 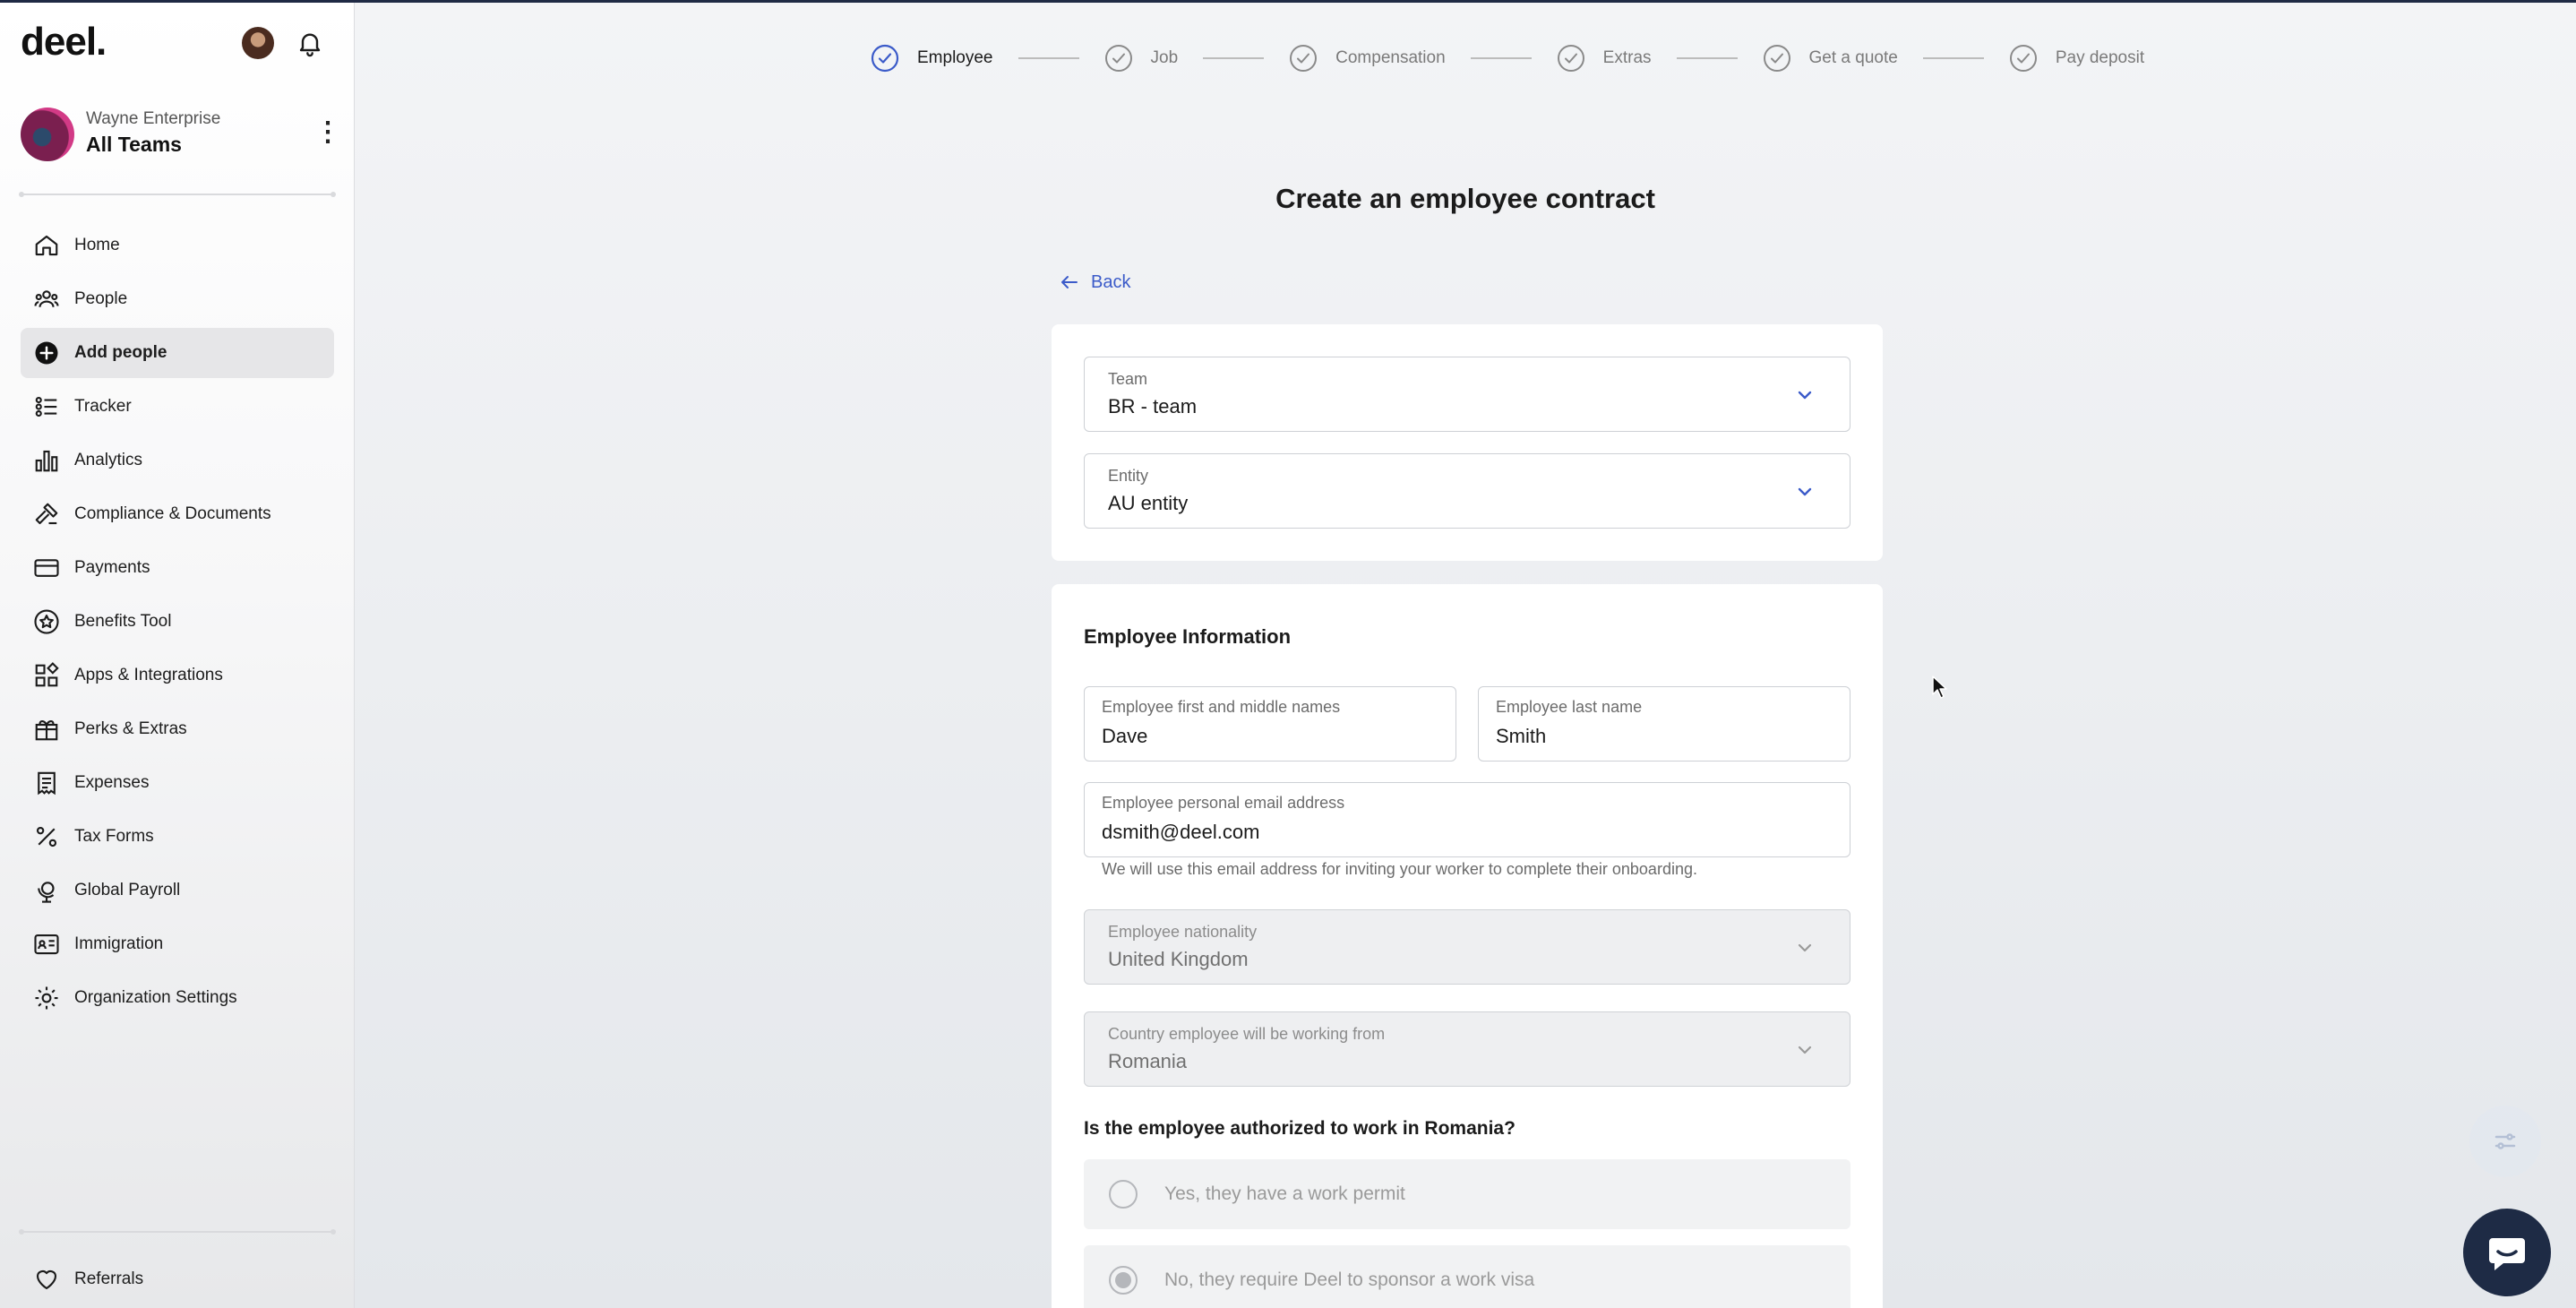 What do you see at coordinates (103, 406) in the screenshot?
I see `sidebar-item-label: Tracker` at bounding box center [103, 406].